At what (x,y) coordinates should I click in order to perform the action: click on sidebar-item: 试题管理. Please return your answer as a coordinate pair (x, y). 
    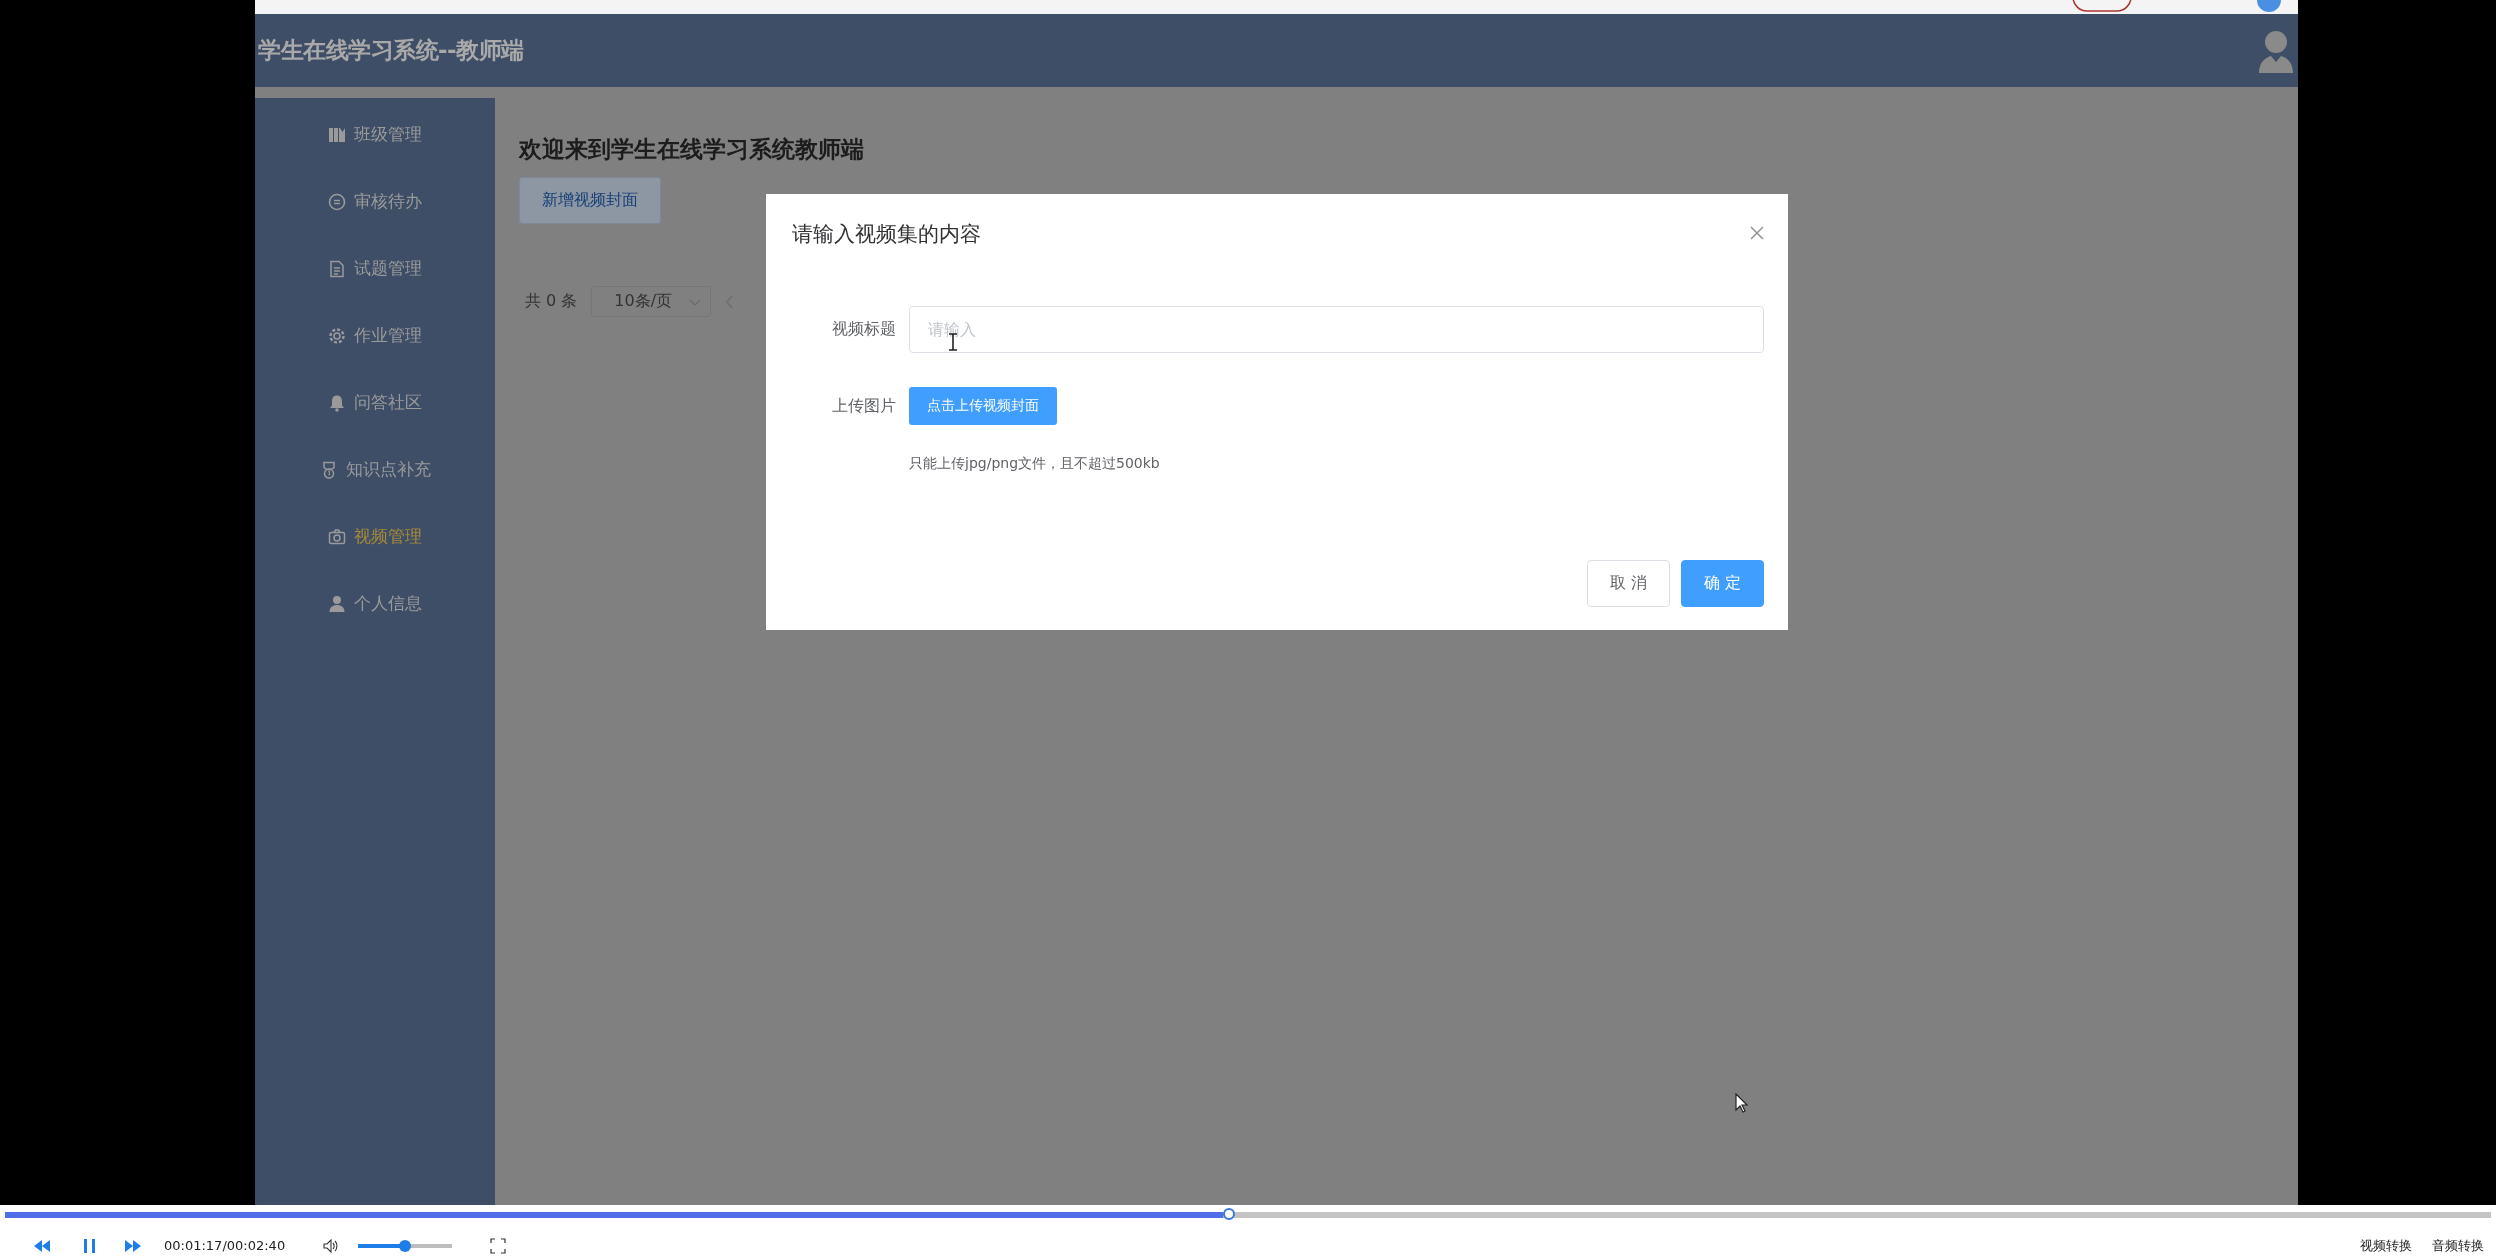
    Looking at the image, I should click on (375, 268).